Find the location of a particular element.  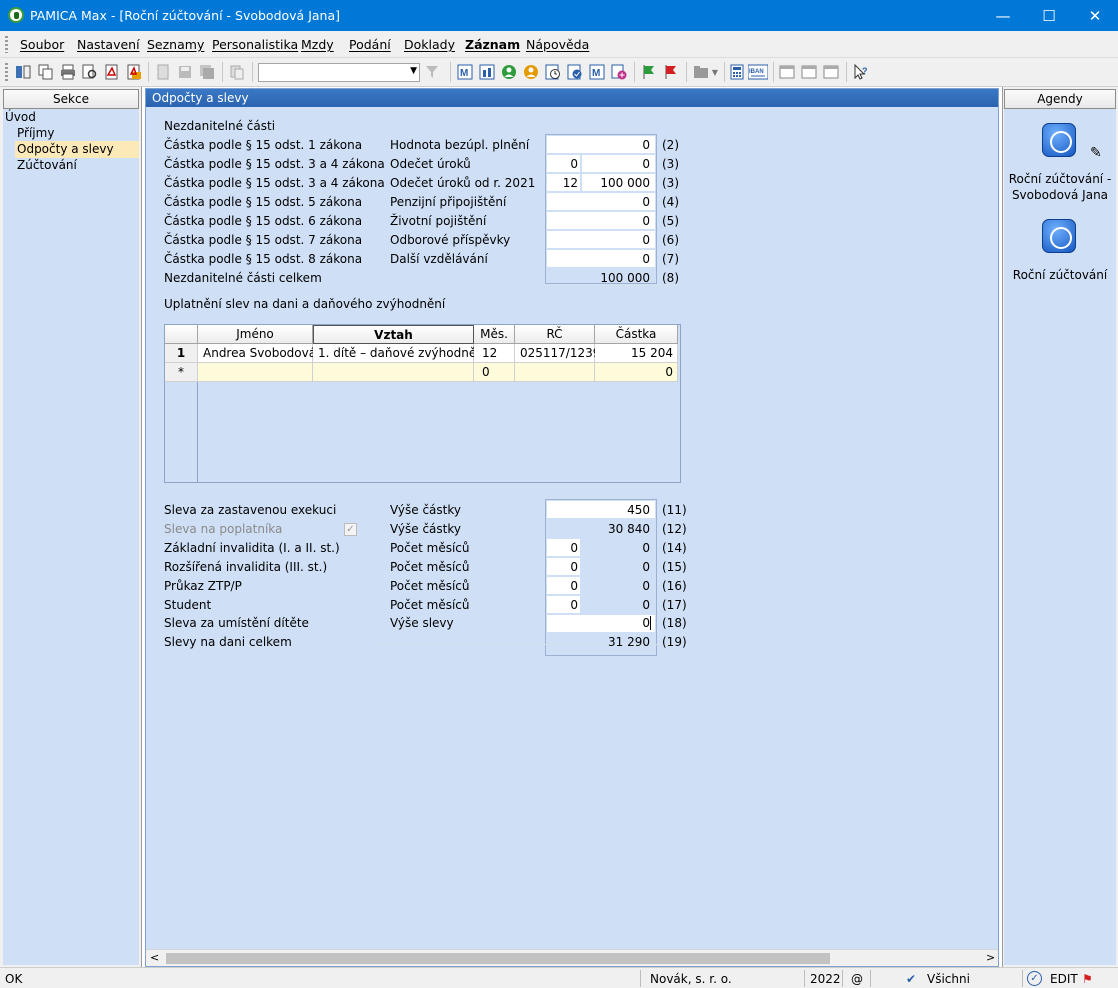

scroll-right-icon: > is located at coordinates (990, 957).